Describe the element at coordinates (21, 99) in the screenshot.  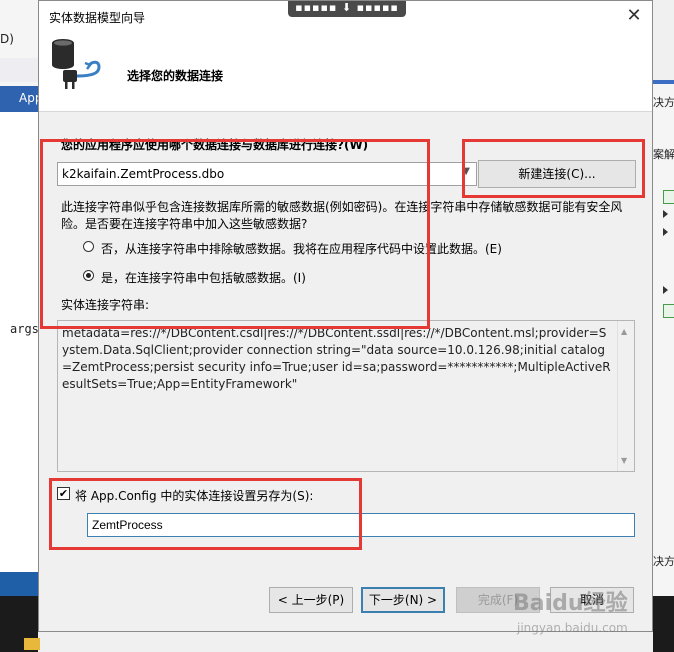
I see `tab-fragment: App` at that location.